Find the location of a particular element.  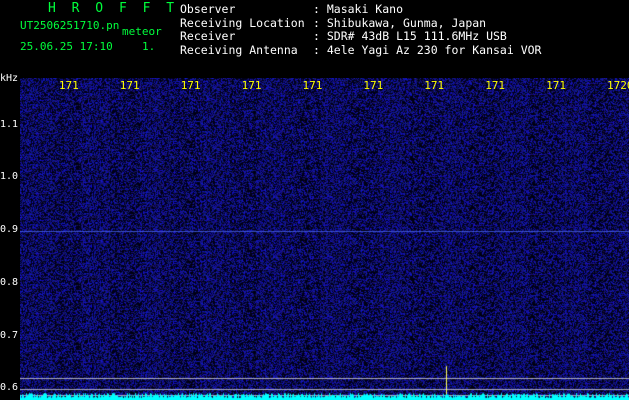

y-tick-label: 0.8 is located at coordinates (9, 282).